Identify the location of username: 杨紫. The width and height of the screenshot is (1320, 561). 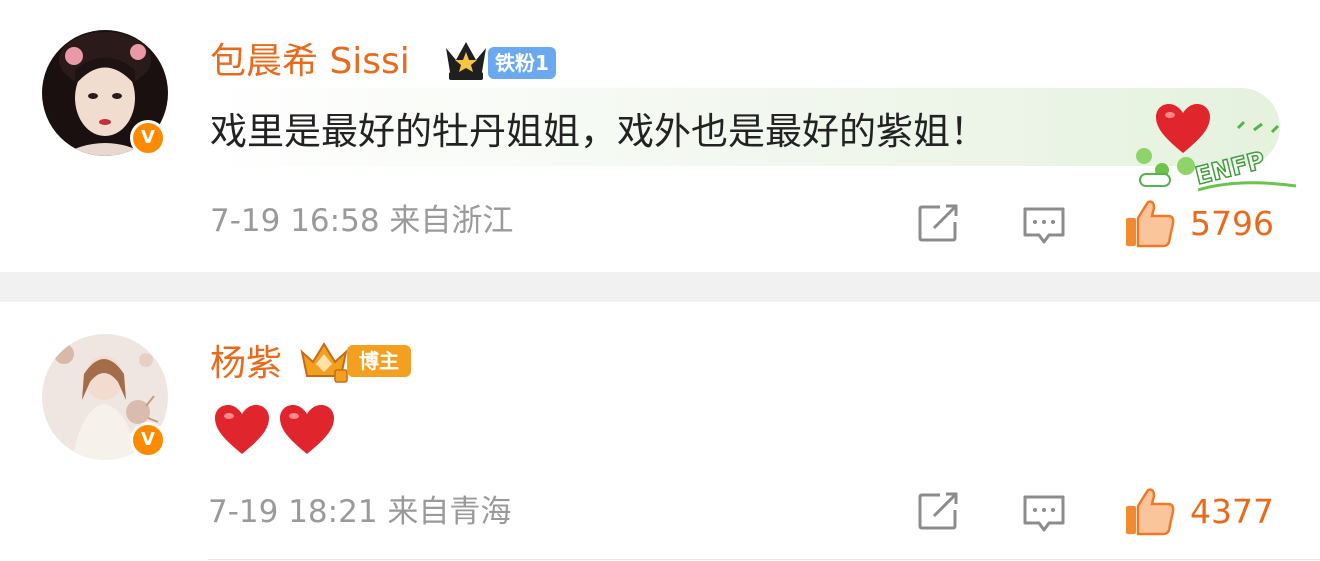
(246, 364).